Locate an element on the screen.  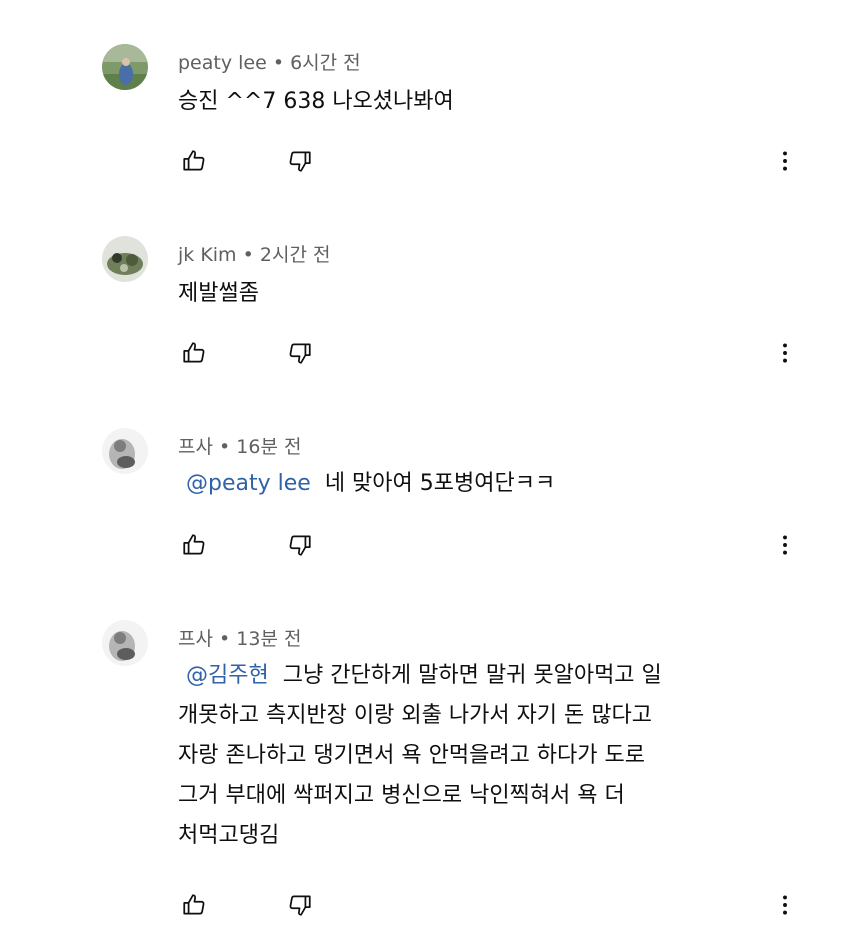
comment-text-line: 그냥 간단하게 말하면 말귀 못알아먹고 일 is located at coordinates (472, 675).